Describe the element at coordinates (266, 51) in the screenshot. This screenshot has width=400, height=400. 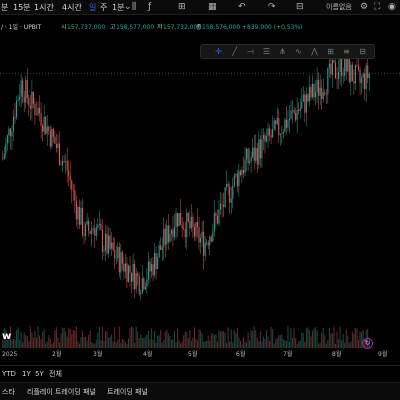
I see `fib-icon: ☰` at that location.